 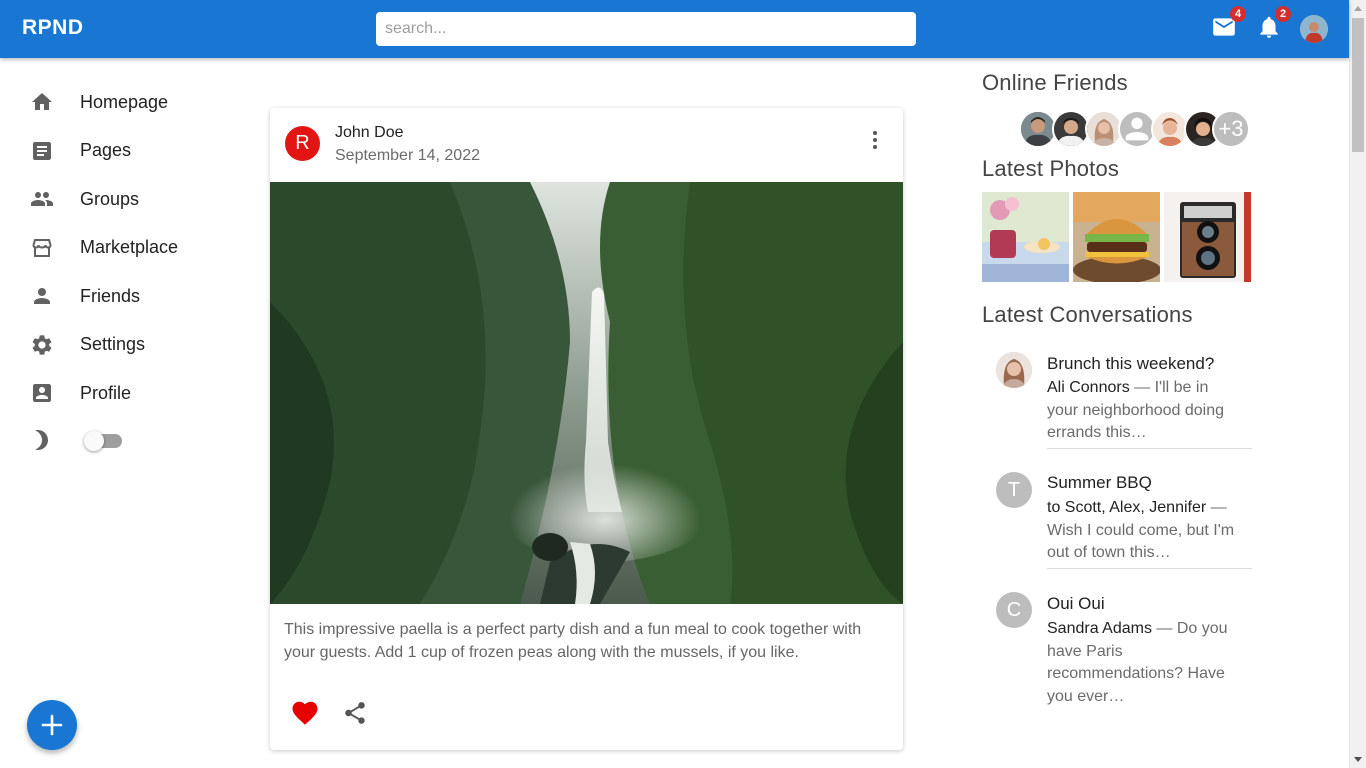 I want to click on notifications-badge: 2, so click(x=1283, y=14).